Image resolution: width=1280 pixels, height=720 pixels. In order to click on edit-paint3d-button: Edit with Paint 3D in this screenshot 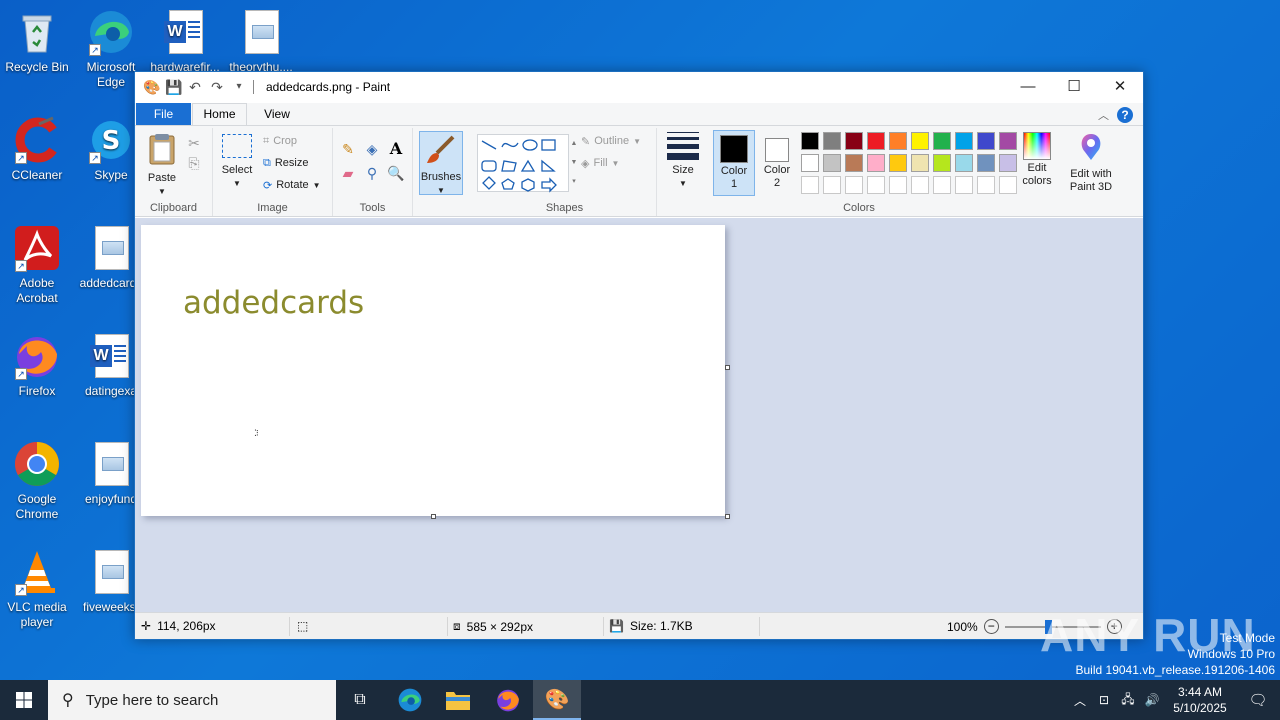, I will do `click(1091, 163)`.